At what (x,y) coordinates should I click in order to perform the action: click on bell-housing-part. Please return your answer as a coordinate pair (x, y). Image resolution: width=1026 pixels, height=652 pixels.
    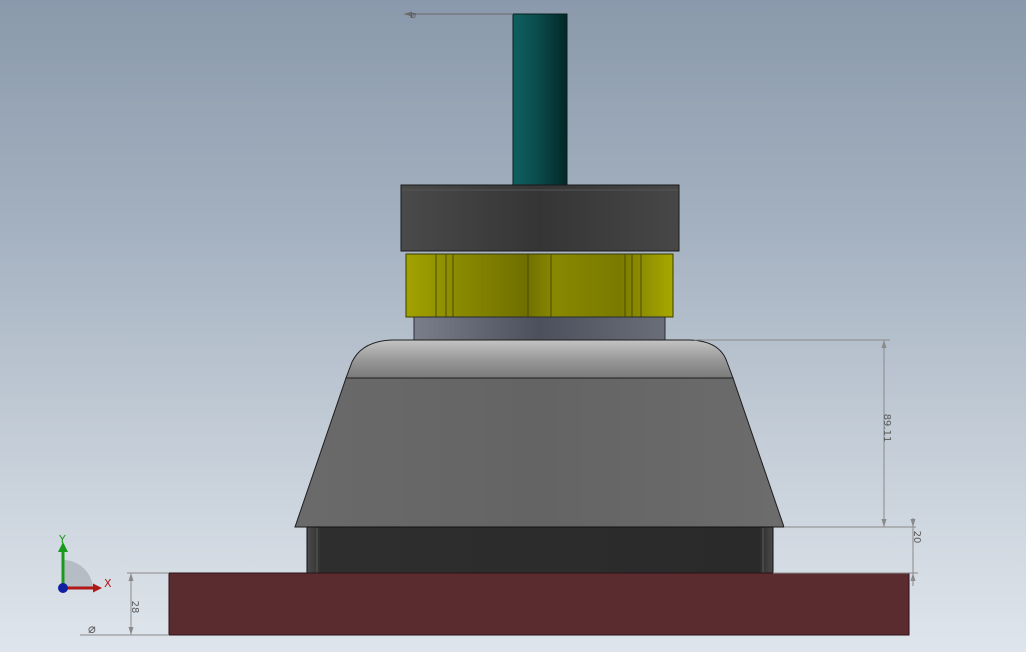
    Looking at the image, I should click on (539, 433).